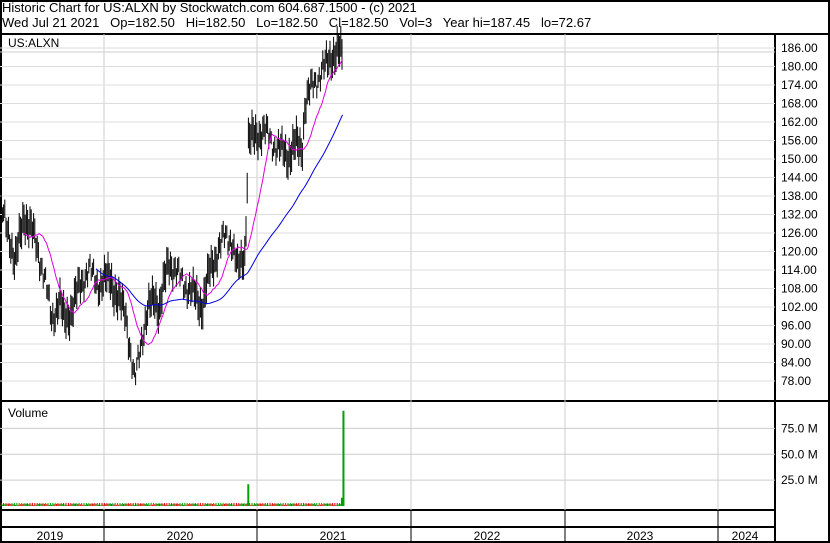 The height and width of the screenshot is (543, 830). Describe the element at coordinates (799, 251) in the screenshot. I see `price-tick: 120.00` at that location.